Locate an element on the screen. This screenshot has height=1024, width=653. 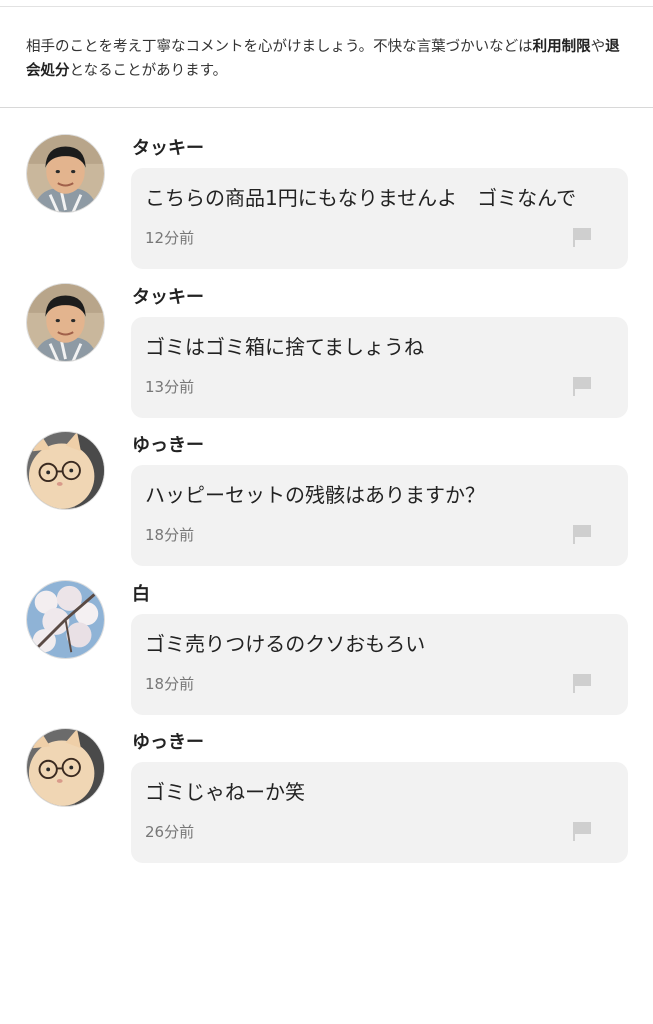
comment-item: タッキー こちらの商品1円にもなりませんよ ゴミなんで 12分前 is located at coordinates (326, 204).